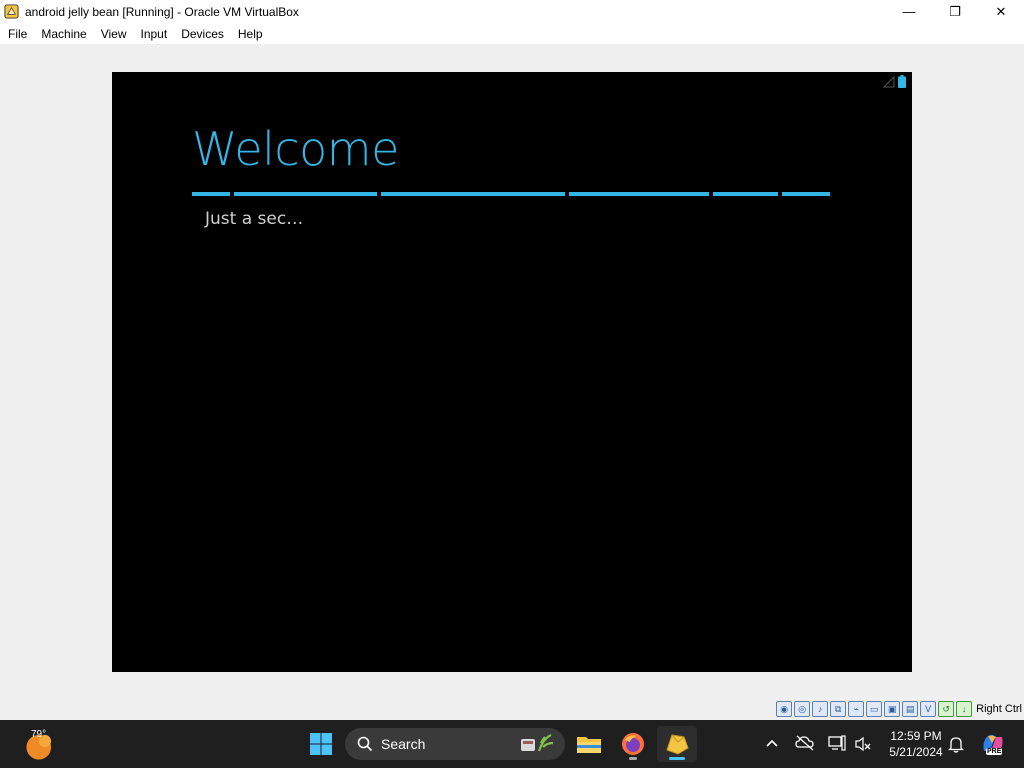 The height and width of the screenshot is (768, 1024). I want to click on mouse-integration-icon: ↺, so click(946, 709).